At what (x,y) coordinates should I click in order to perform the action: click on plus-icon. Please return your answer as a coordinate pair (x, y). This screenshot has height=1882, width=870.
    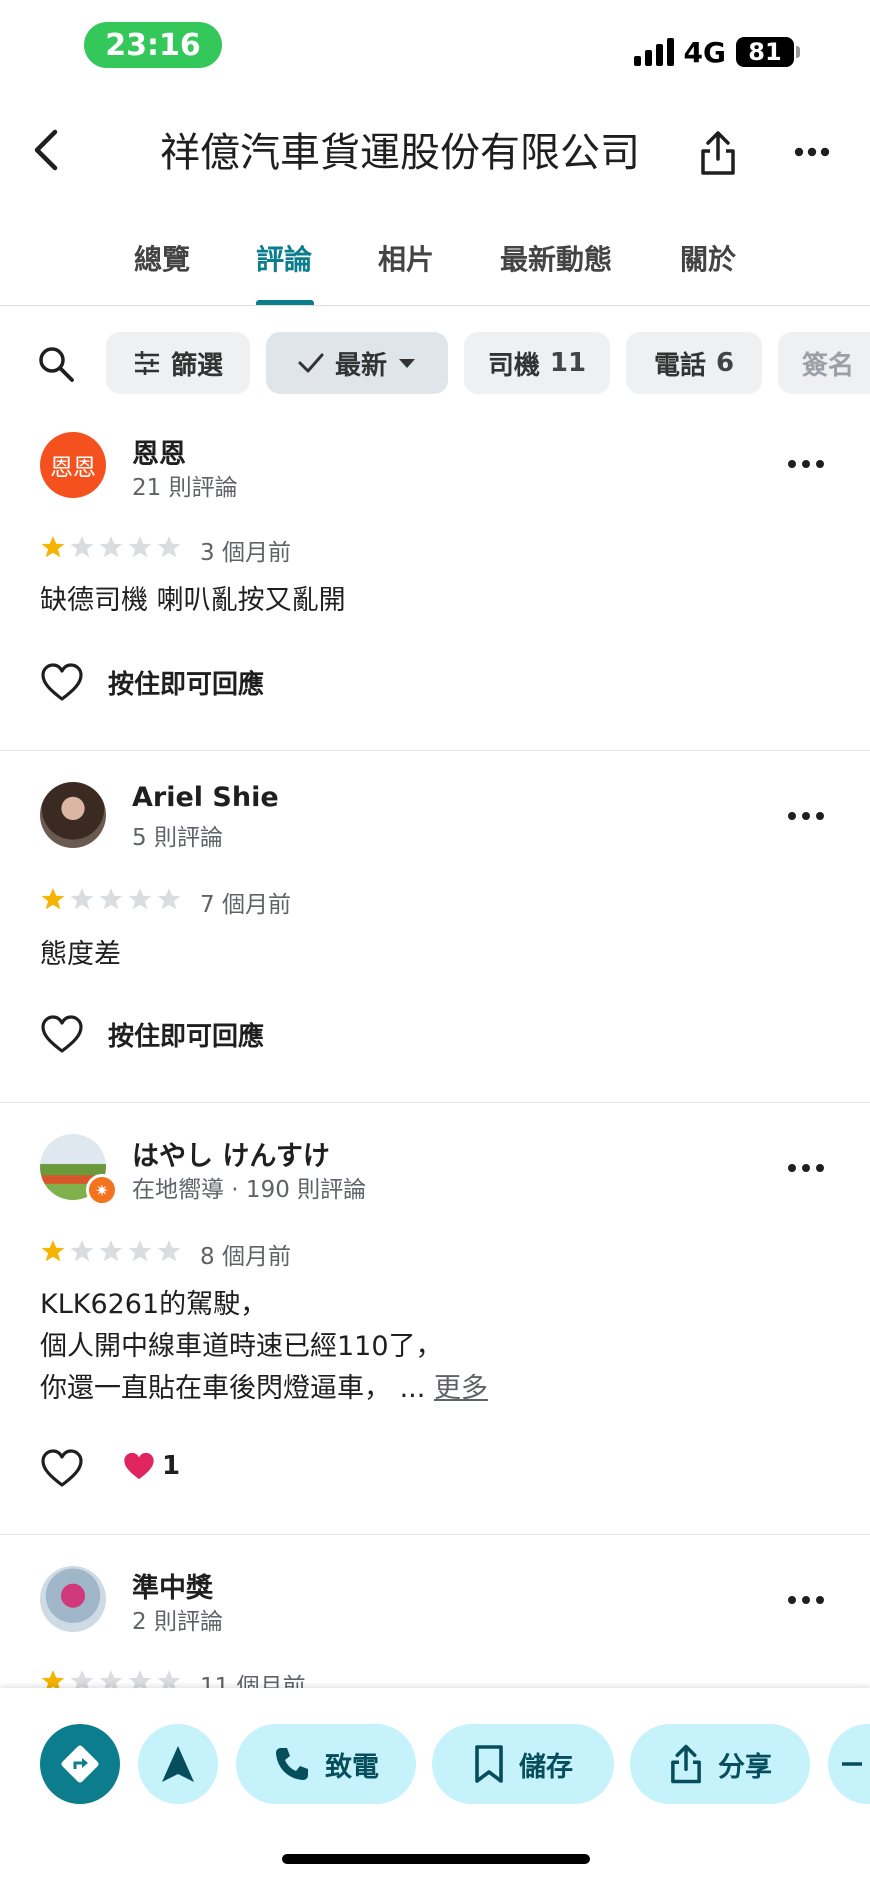
    Looking at the image, I should click on (852, 1764).